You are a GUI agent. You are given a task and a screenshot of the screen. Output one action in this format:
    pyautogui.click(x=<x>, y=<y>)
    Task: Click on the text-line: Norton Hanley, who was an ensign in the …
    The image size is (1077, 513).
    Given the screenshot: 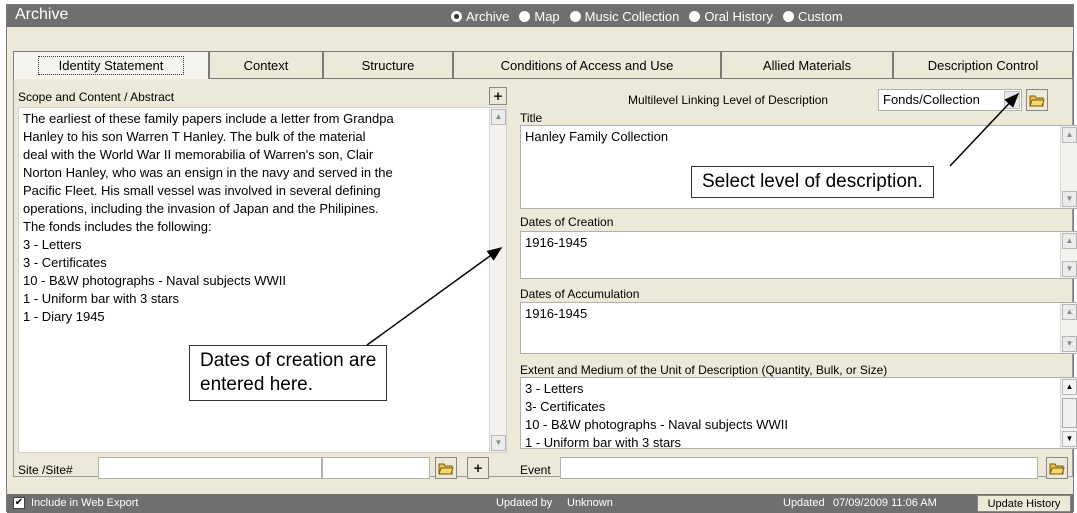 What is the action you would take?
    pyautogui.click(x=208, y=172)
    